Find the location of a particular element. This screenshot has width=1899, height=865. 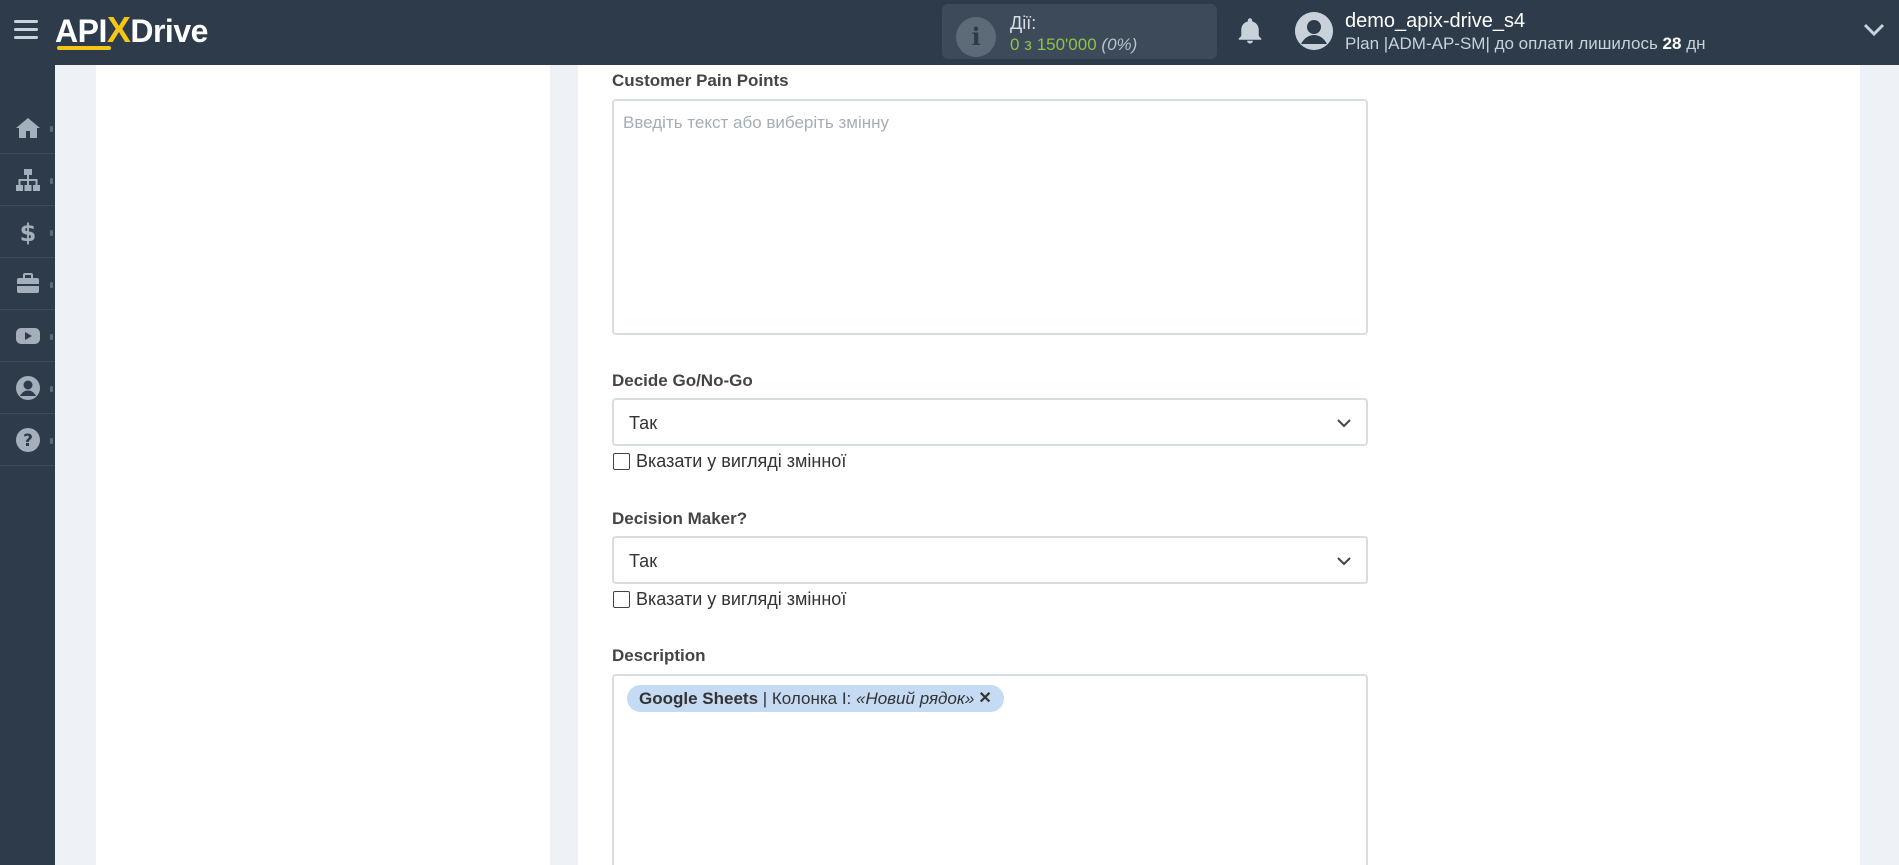

decision-maker-variable-option: Вказати у вигляді змінної is located at coordinates (729, 599).